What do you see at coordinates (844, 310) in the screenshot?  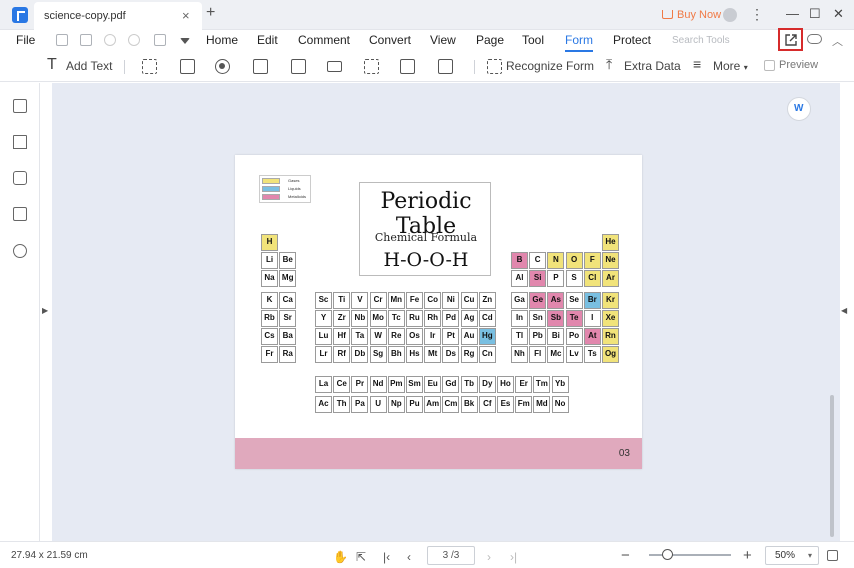 I see `expand-panel-icon: ◀` at bounding box center [844, 310].